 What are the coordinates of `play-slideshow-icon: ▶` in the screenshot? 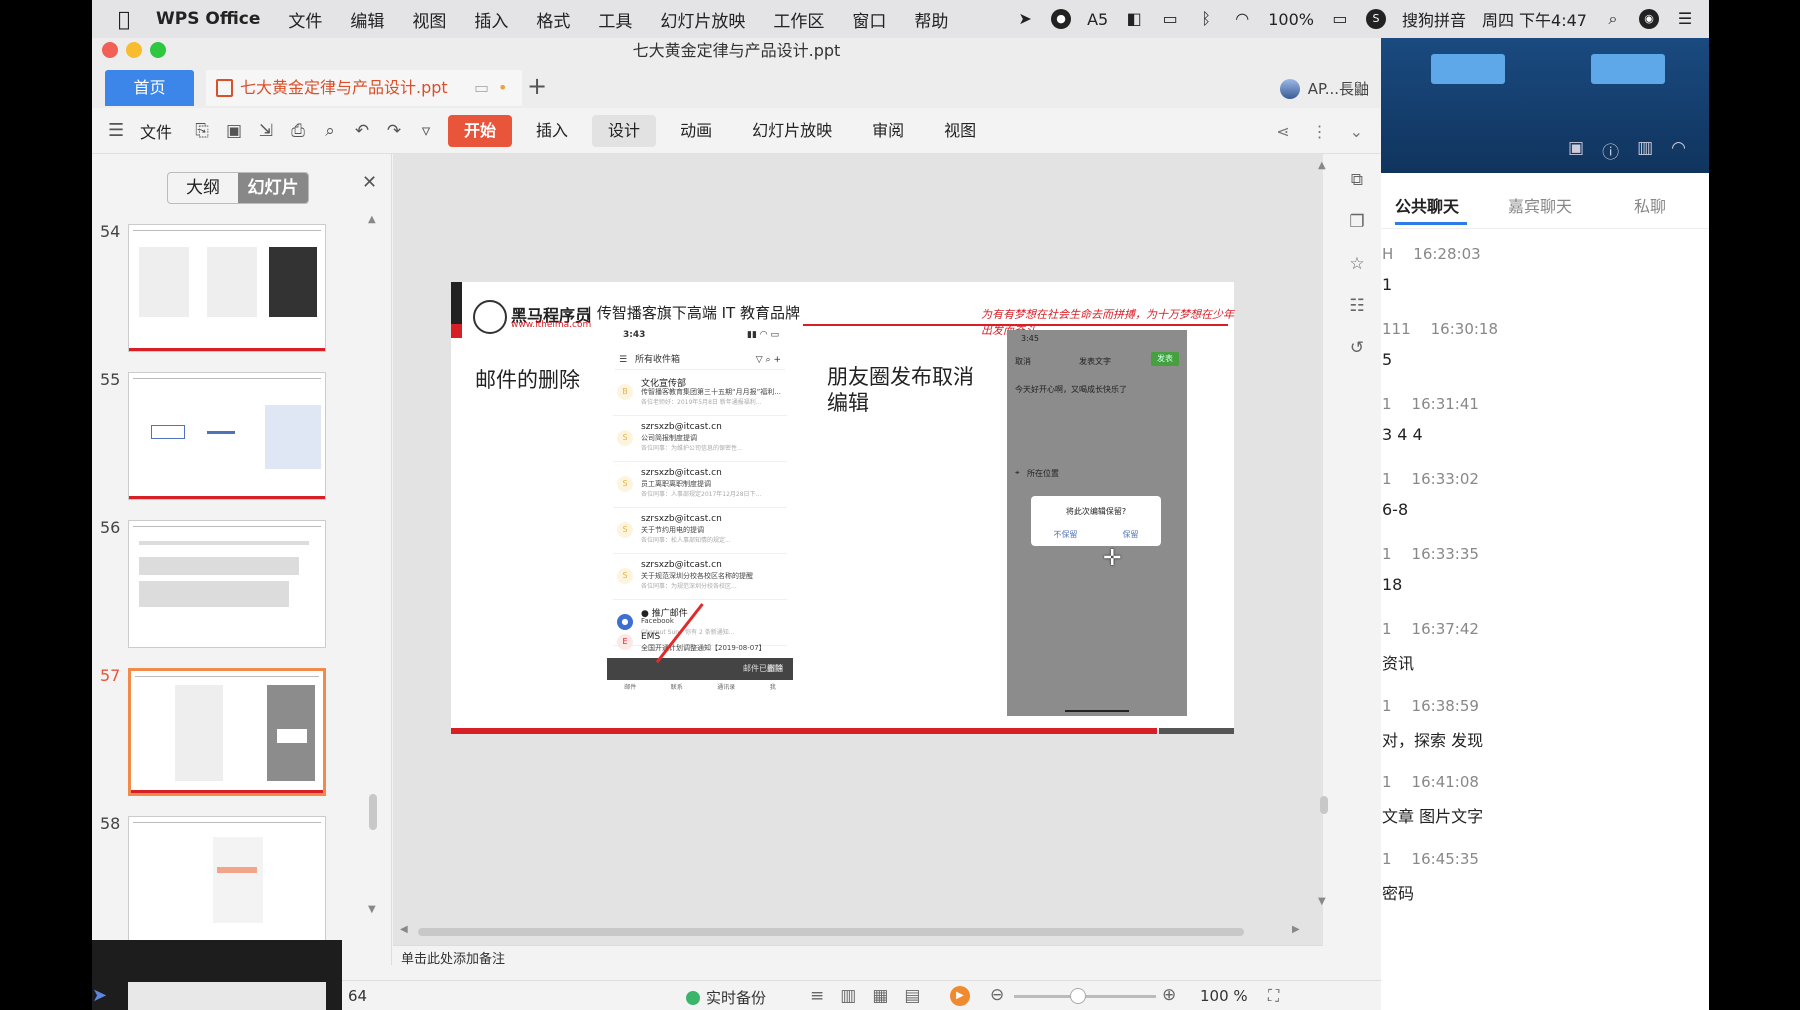 It's located at (960, 996).